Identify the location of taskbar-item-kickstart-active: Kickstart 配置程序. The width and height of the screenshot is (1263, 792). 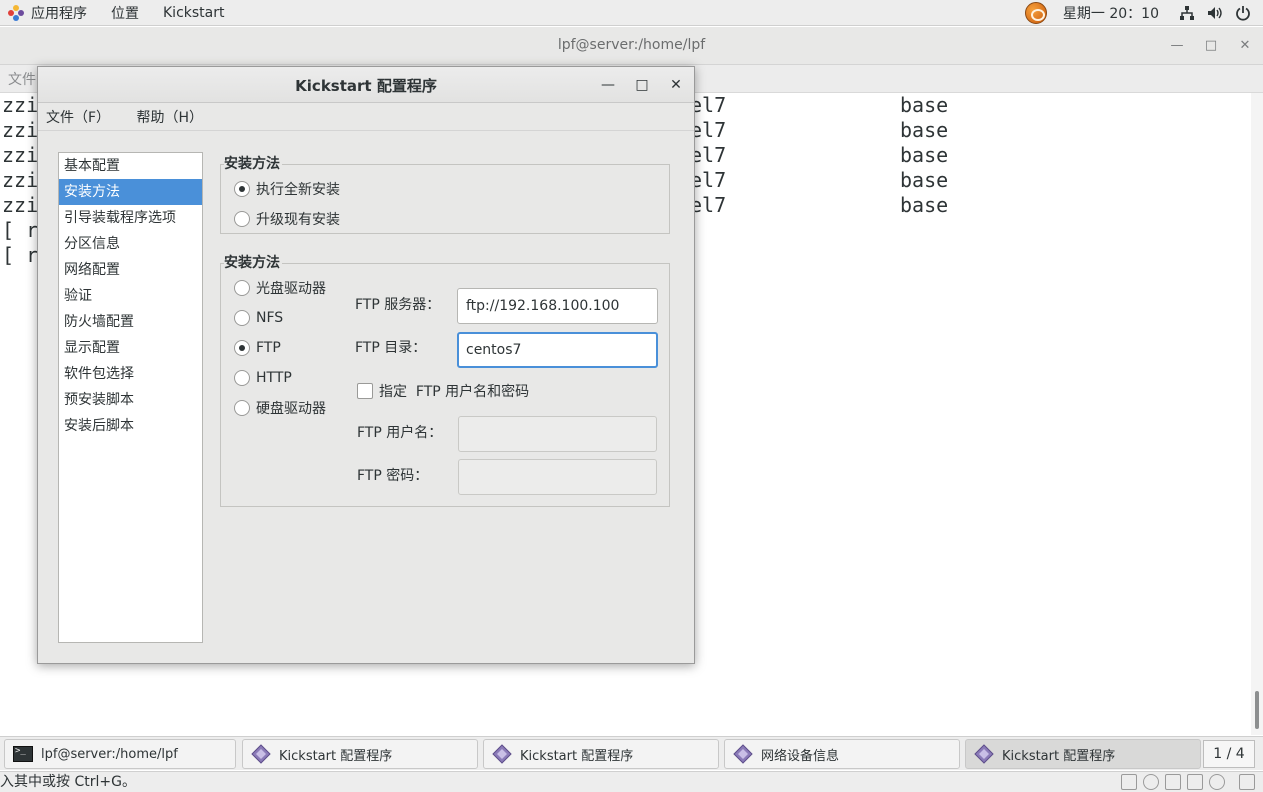
(1083, 754).